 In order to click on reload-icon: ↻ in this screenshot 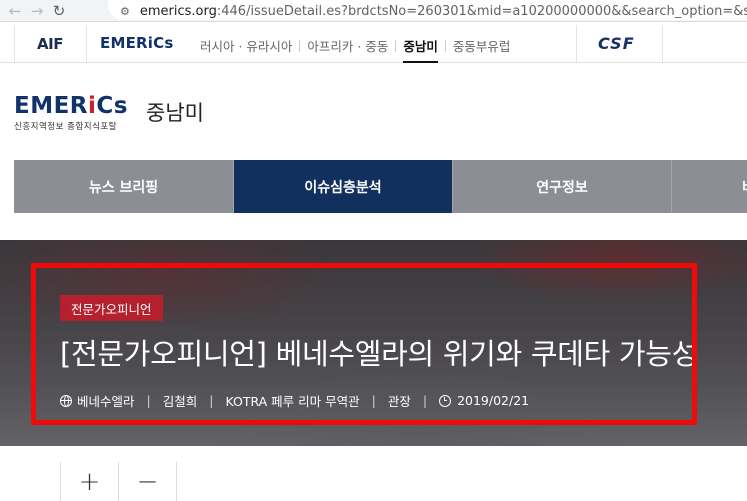, I will do `click(59, 11)`.